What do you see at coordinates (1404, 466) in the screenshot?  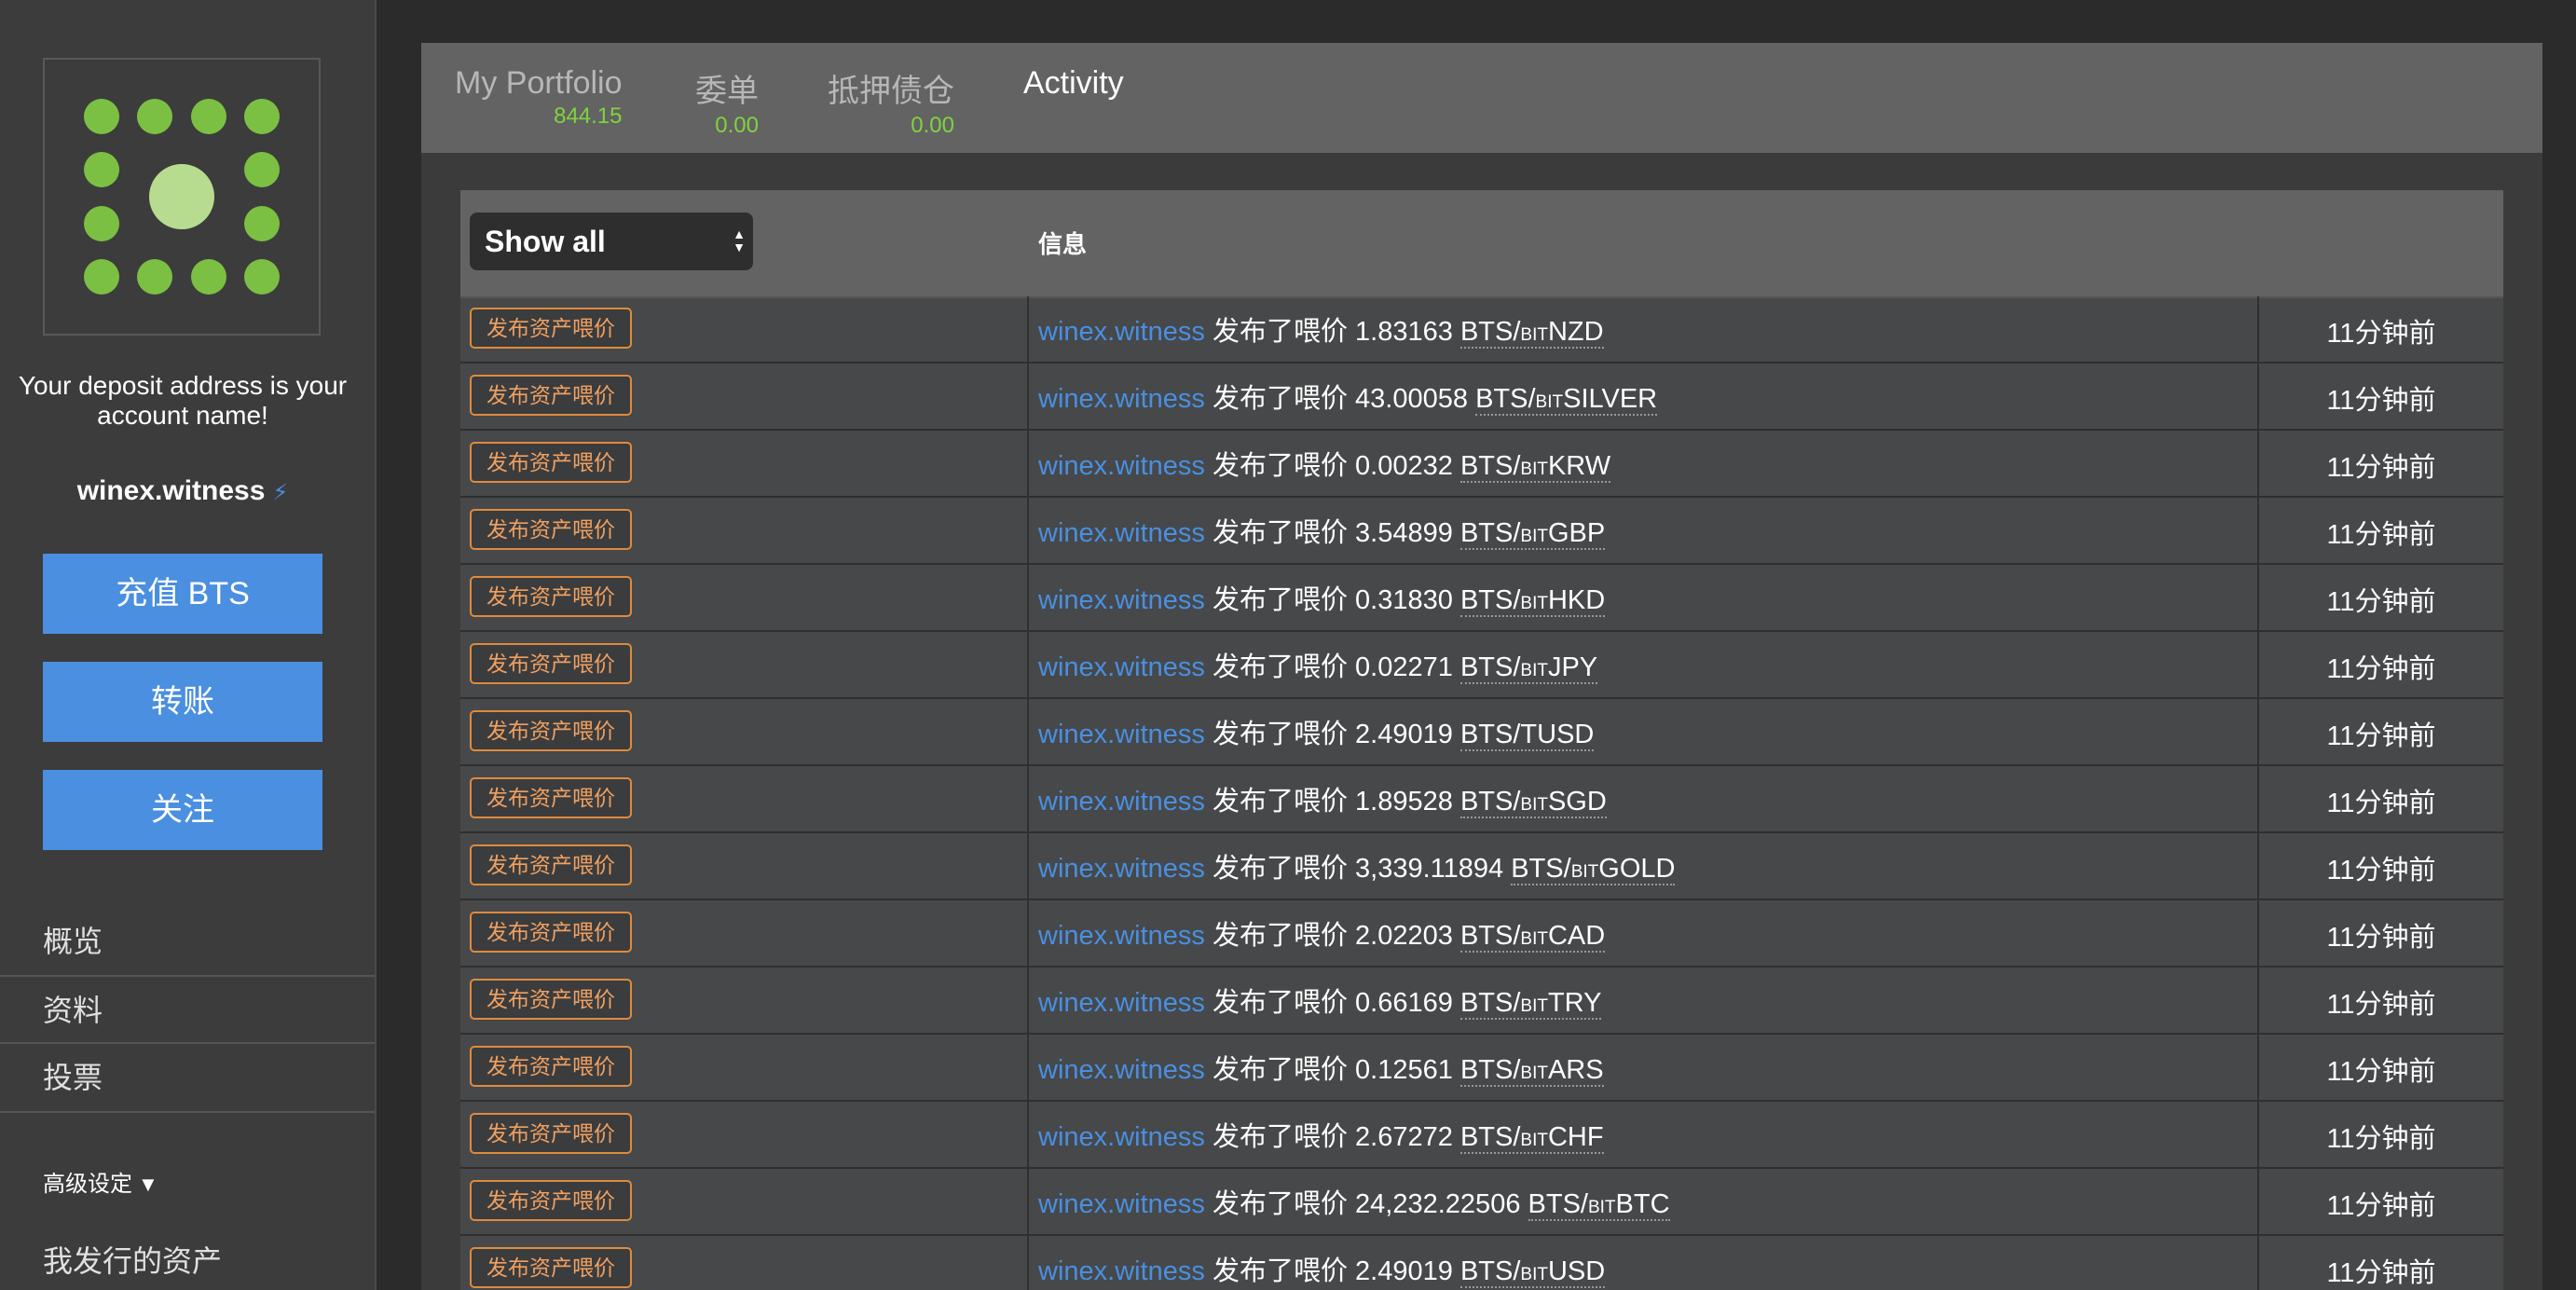 I see `feed-price: 0.00232` at bounding box center [1404, 466].